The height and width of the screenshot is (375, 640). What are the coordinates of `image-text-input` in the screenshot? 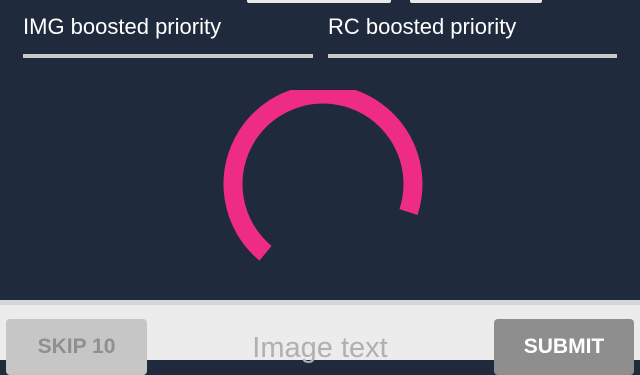 It's located at (320, 342).